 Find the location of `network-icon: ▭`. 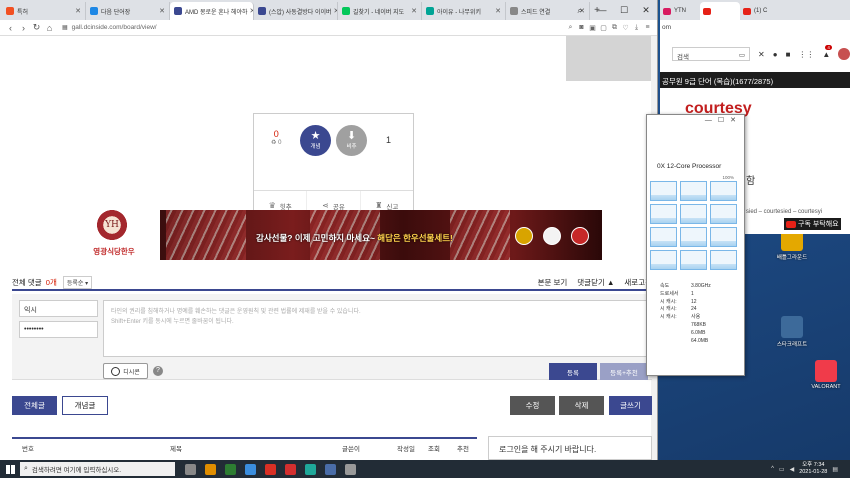

network-icon: ▭ is located at coordinates (782, 469).